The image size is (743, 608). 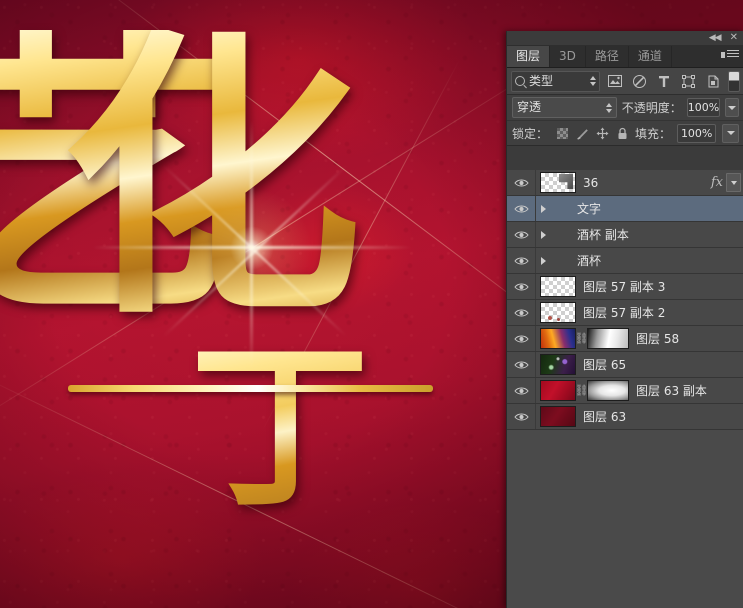 What do you see at coordinates (703, 107) in the screenshot?
I see `opacity-input: 100%` at bounding box center [703, 107].